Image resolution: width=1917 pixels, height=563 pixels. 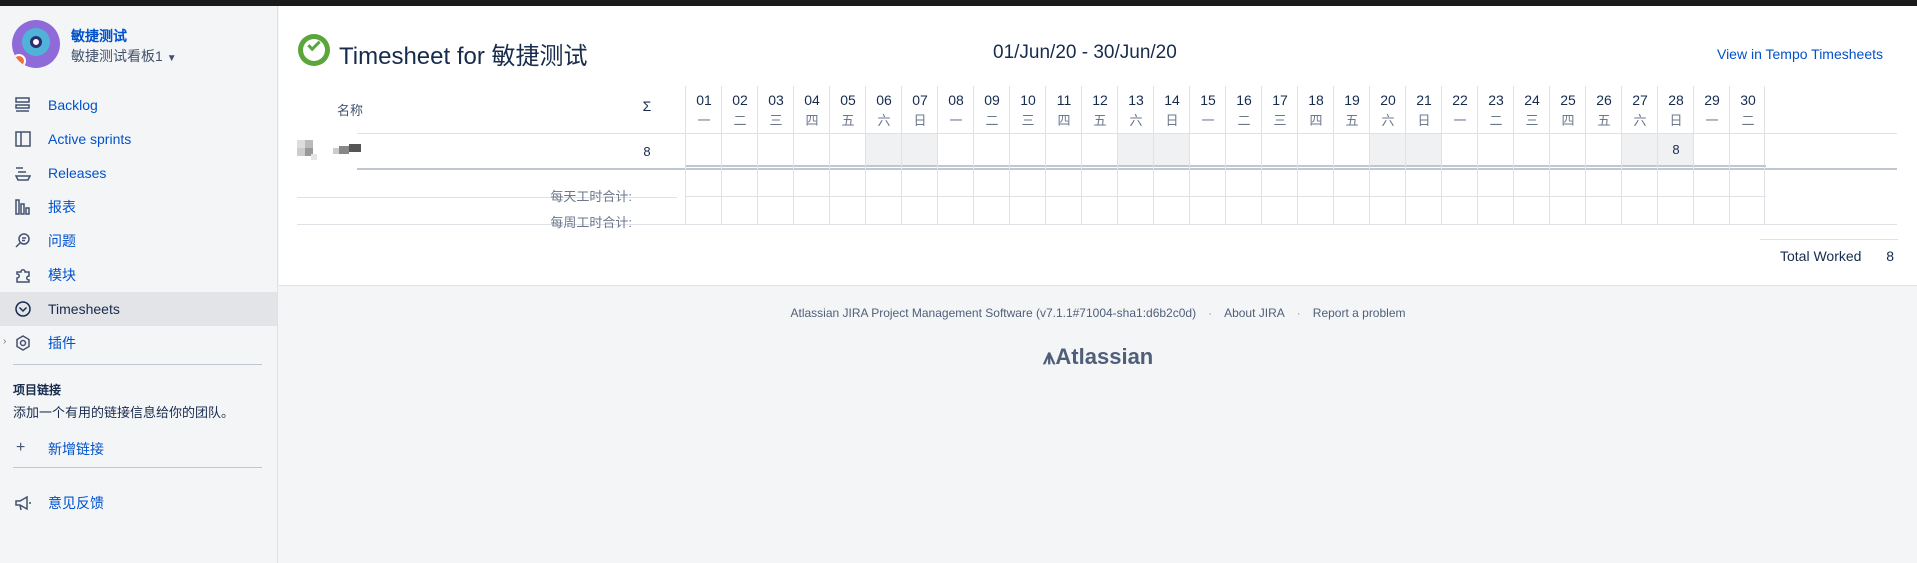 What do you see at coordinates (99, 36) in the screenshot?
I see `project-name: 敏捷测试` at bounding box center [99, 36].